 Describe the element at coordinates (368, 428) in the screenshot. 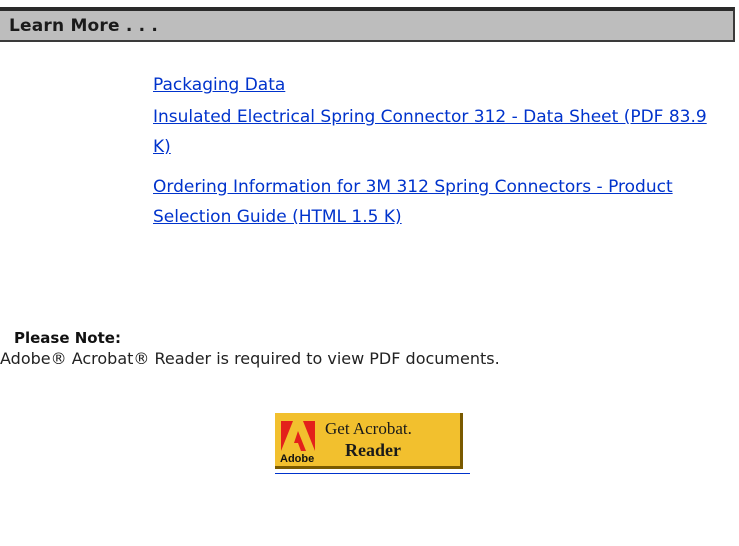

I see `get-acrobat-label: Get Acrobat.` at that location.